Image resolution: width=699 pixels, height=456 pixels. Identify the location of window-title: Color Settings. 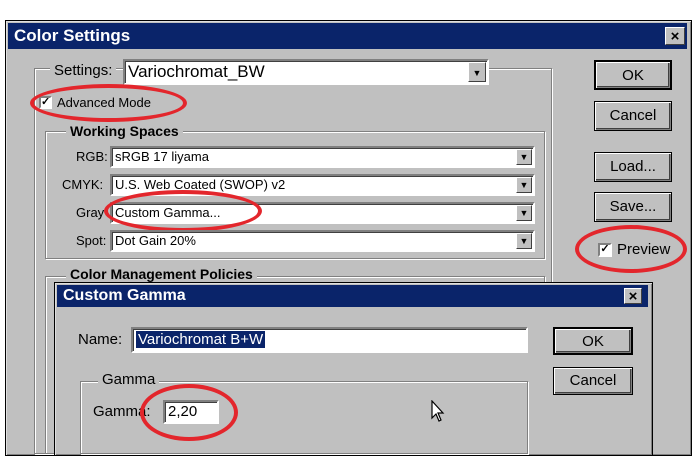
(72, 35).